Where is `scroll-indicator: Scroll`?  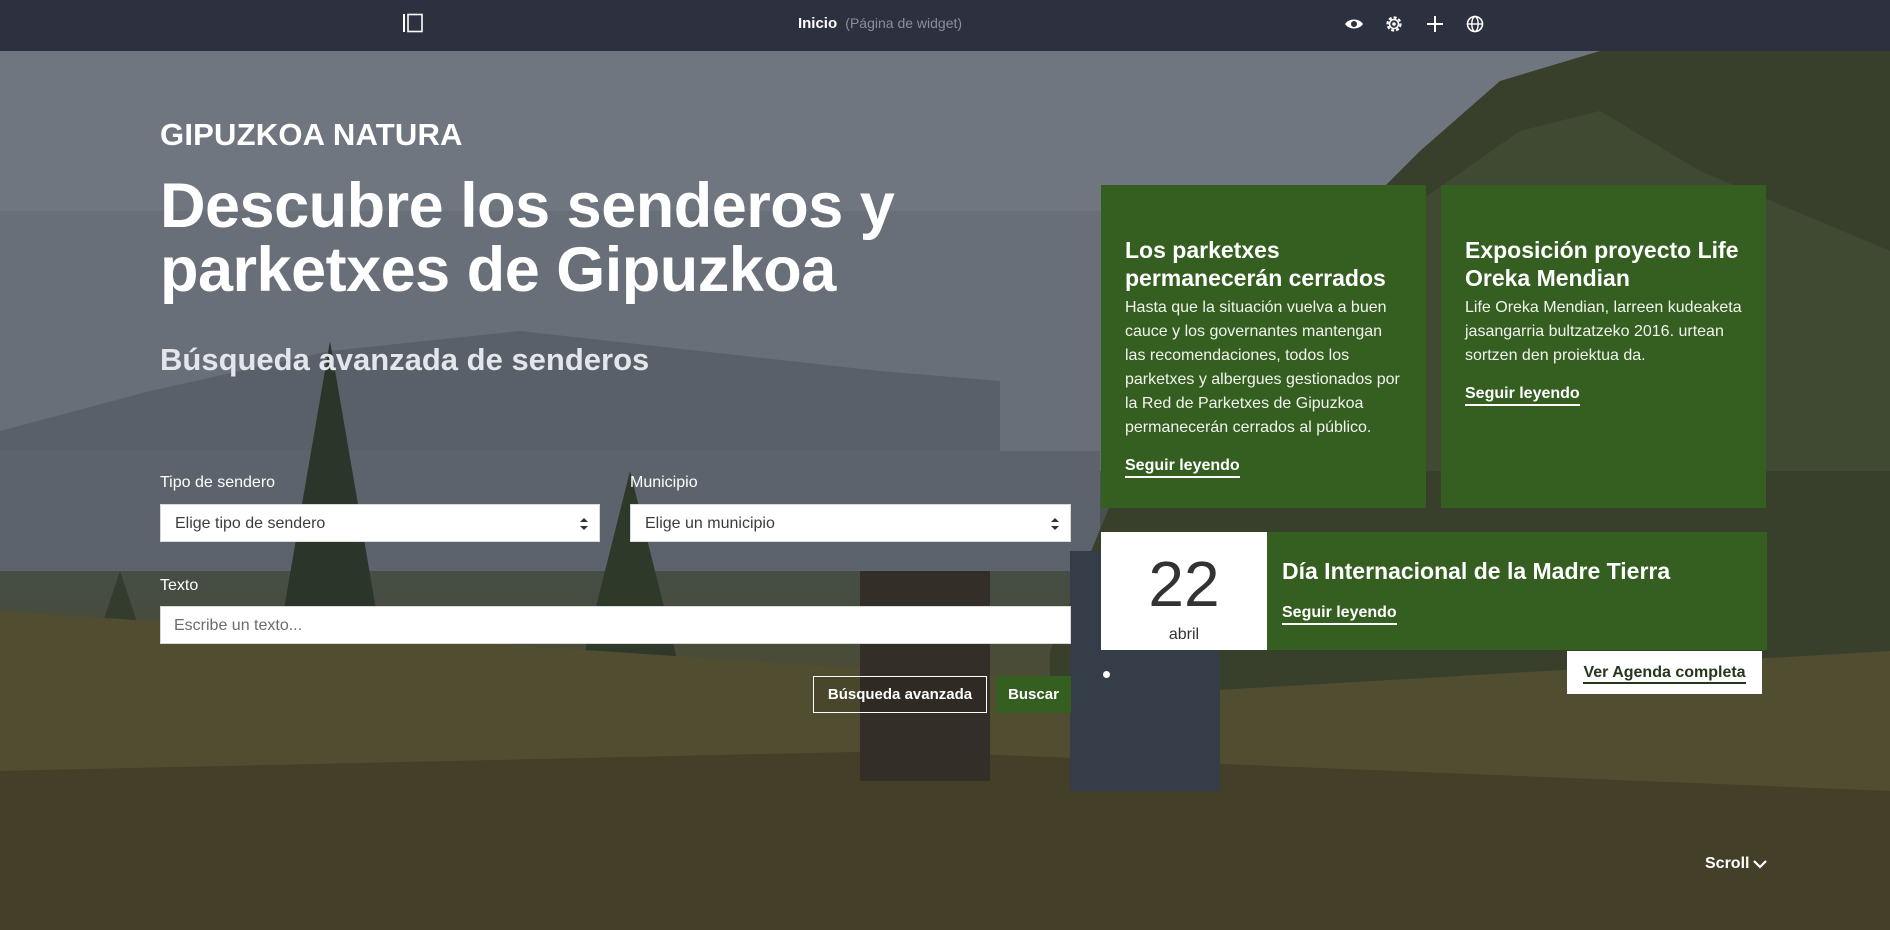 scroll-indicator: Scroll is located at coordinates (1736, 864).